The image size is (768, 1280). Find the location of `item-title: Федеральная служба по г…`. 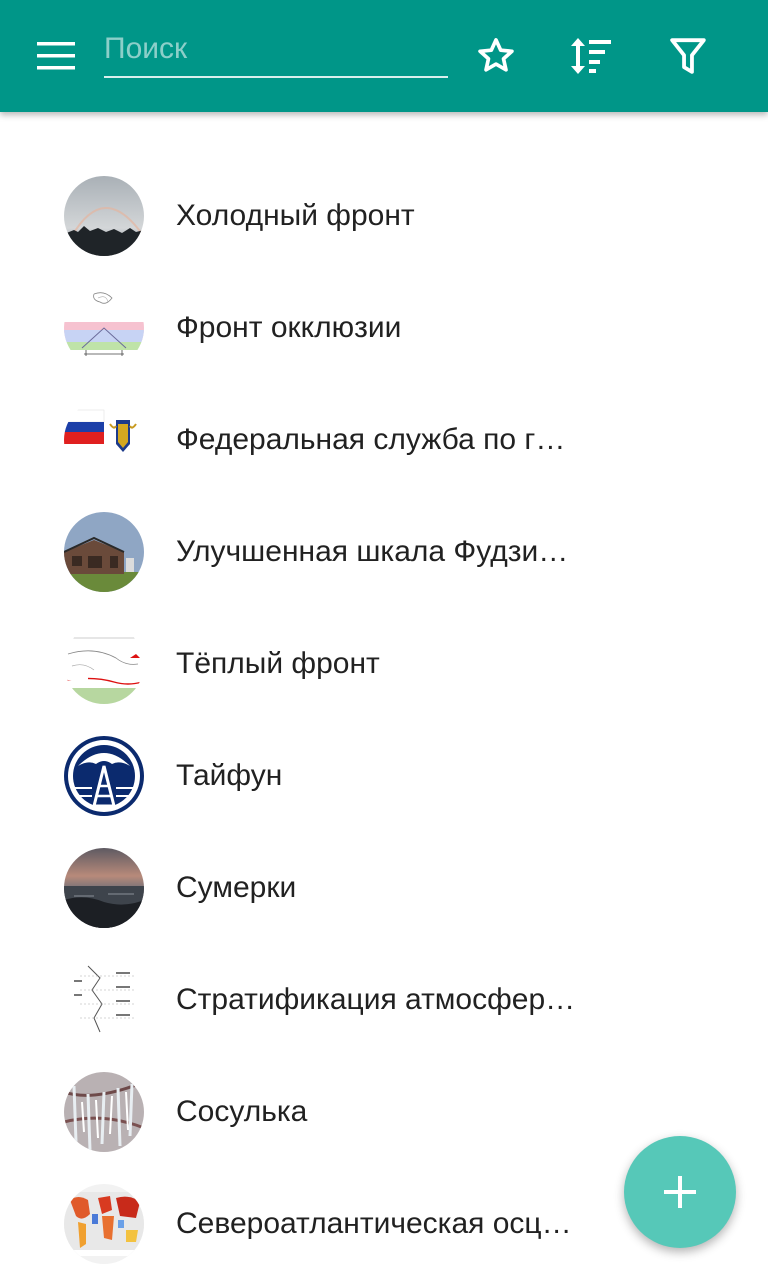

item-title: Федеральная служба по г… is located at coordinates (371, 439).